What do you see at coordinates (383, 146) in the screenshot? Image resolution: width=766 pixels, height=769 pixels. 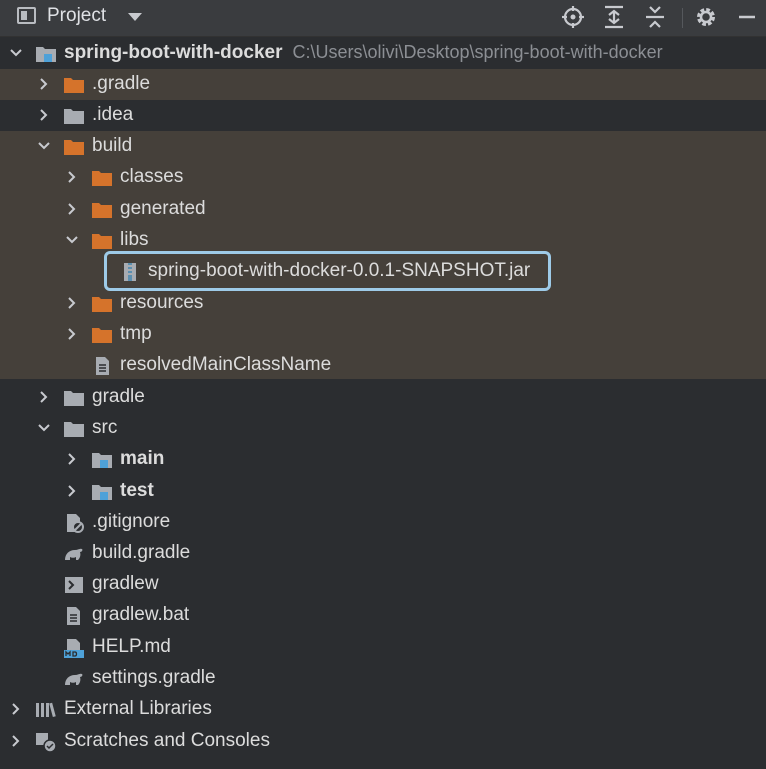 I see `tree-row-build: build` at bounding box center [383, 146].